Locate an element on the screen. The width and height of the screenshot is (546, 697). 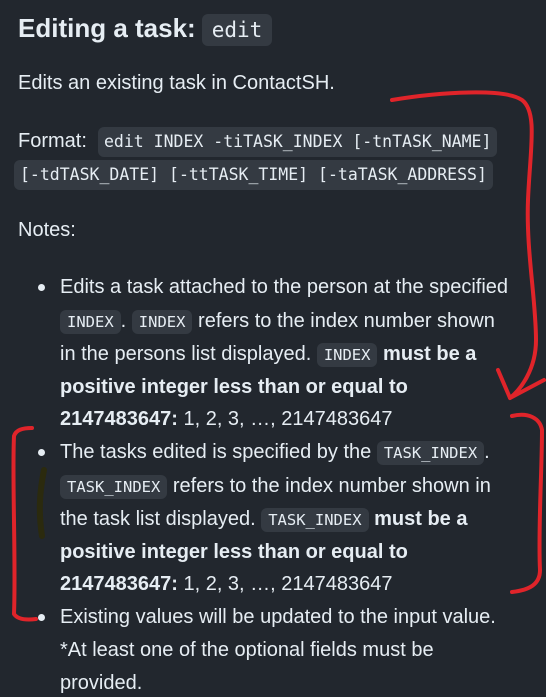
note1-code-index: INDEX is located at coordinates (90, 322).